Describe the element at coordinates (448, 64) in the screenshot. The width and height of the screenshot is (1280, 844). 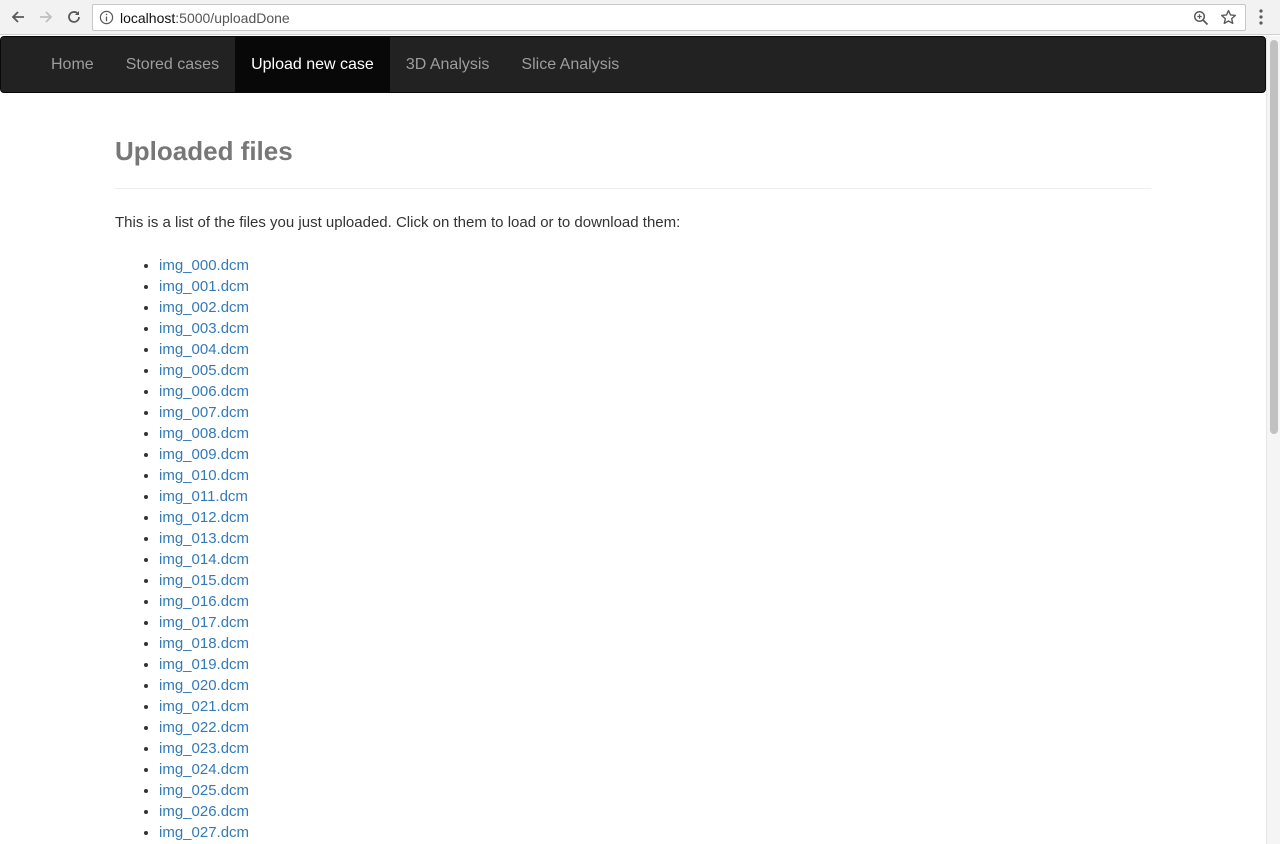
I see `nav-item-3d-analysis: 3D Analysis` at that location.